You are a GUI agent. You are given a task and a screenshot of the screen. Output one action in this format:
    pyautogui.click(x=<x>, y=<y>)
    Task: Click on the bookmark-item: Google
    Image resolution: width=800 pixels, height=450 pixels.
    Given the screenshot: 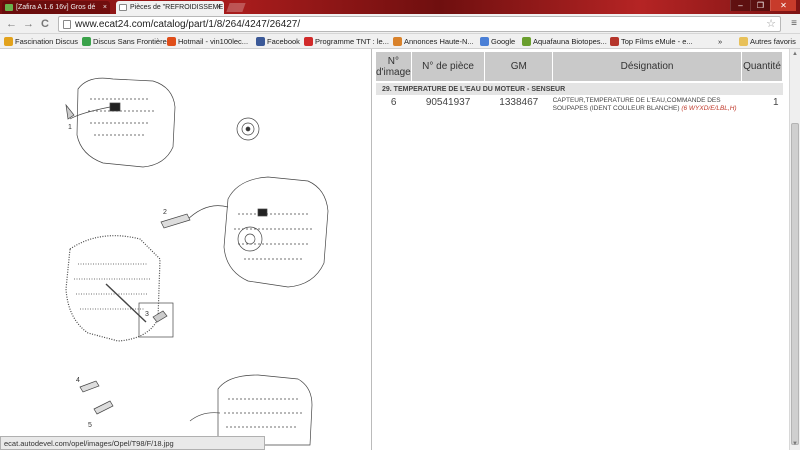 What is the action you would take?
    pyautogui.click(x=497, y=41)
    